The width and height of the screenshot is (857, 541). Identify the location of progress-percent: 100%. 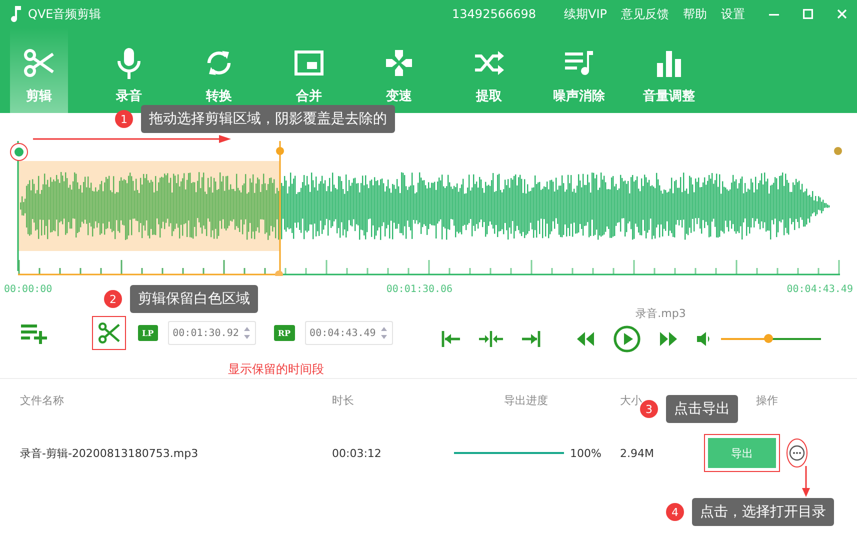
(586, 453).